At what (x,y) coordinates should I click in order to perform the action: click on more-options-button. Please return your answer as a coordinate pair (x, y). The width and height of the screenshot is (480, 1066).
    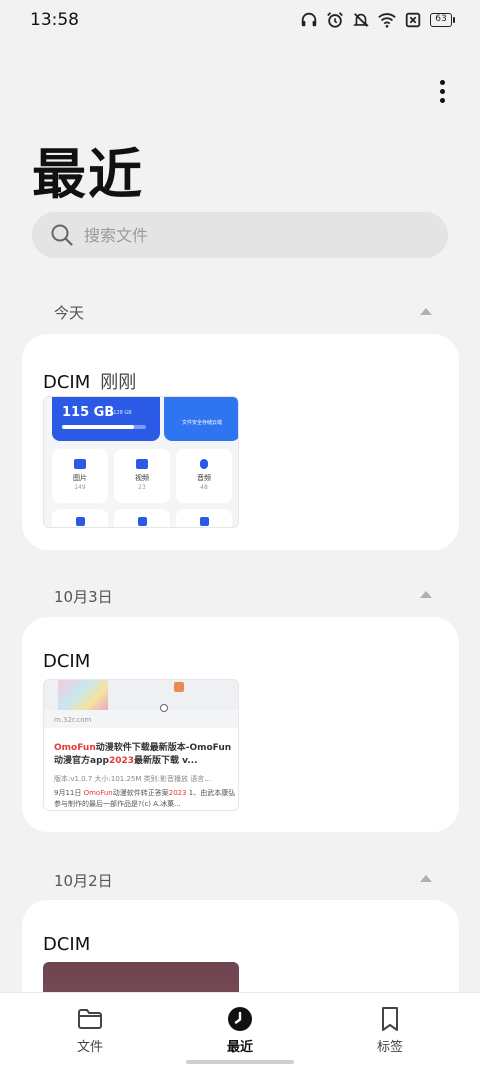
    Looking at the image, I should click on (442, 93).